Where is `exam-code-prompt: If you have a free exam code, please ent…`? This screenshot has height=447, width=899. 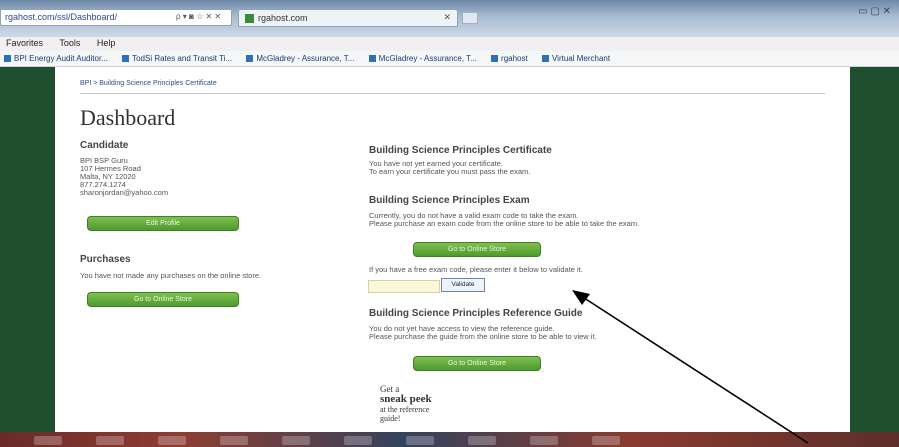
exam-code-prompt: If you have a free exam code, please ent… is located at coordinates (476, 269).